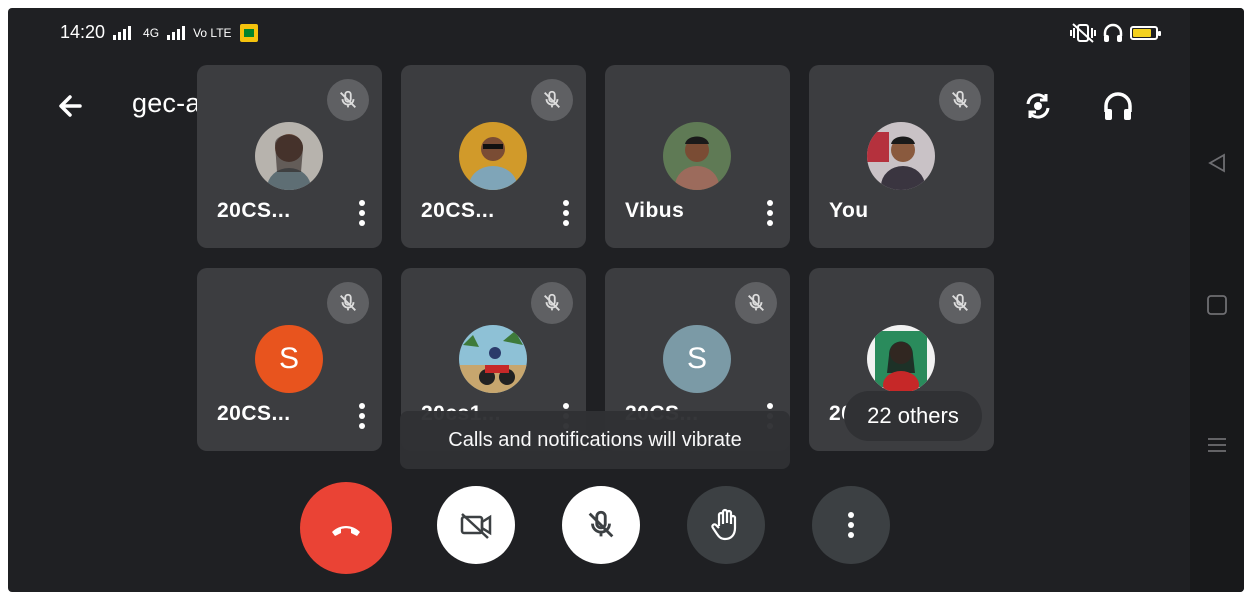 This screenshot has height=594, width=1253. I want to click on nav-home-icon, so click(1217, 305).